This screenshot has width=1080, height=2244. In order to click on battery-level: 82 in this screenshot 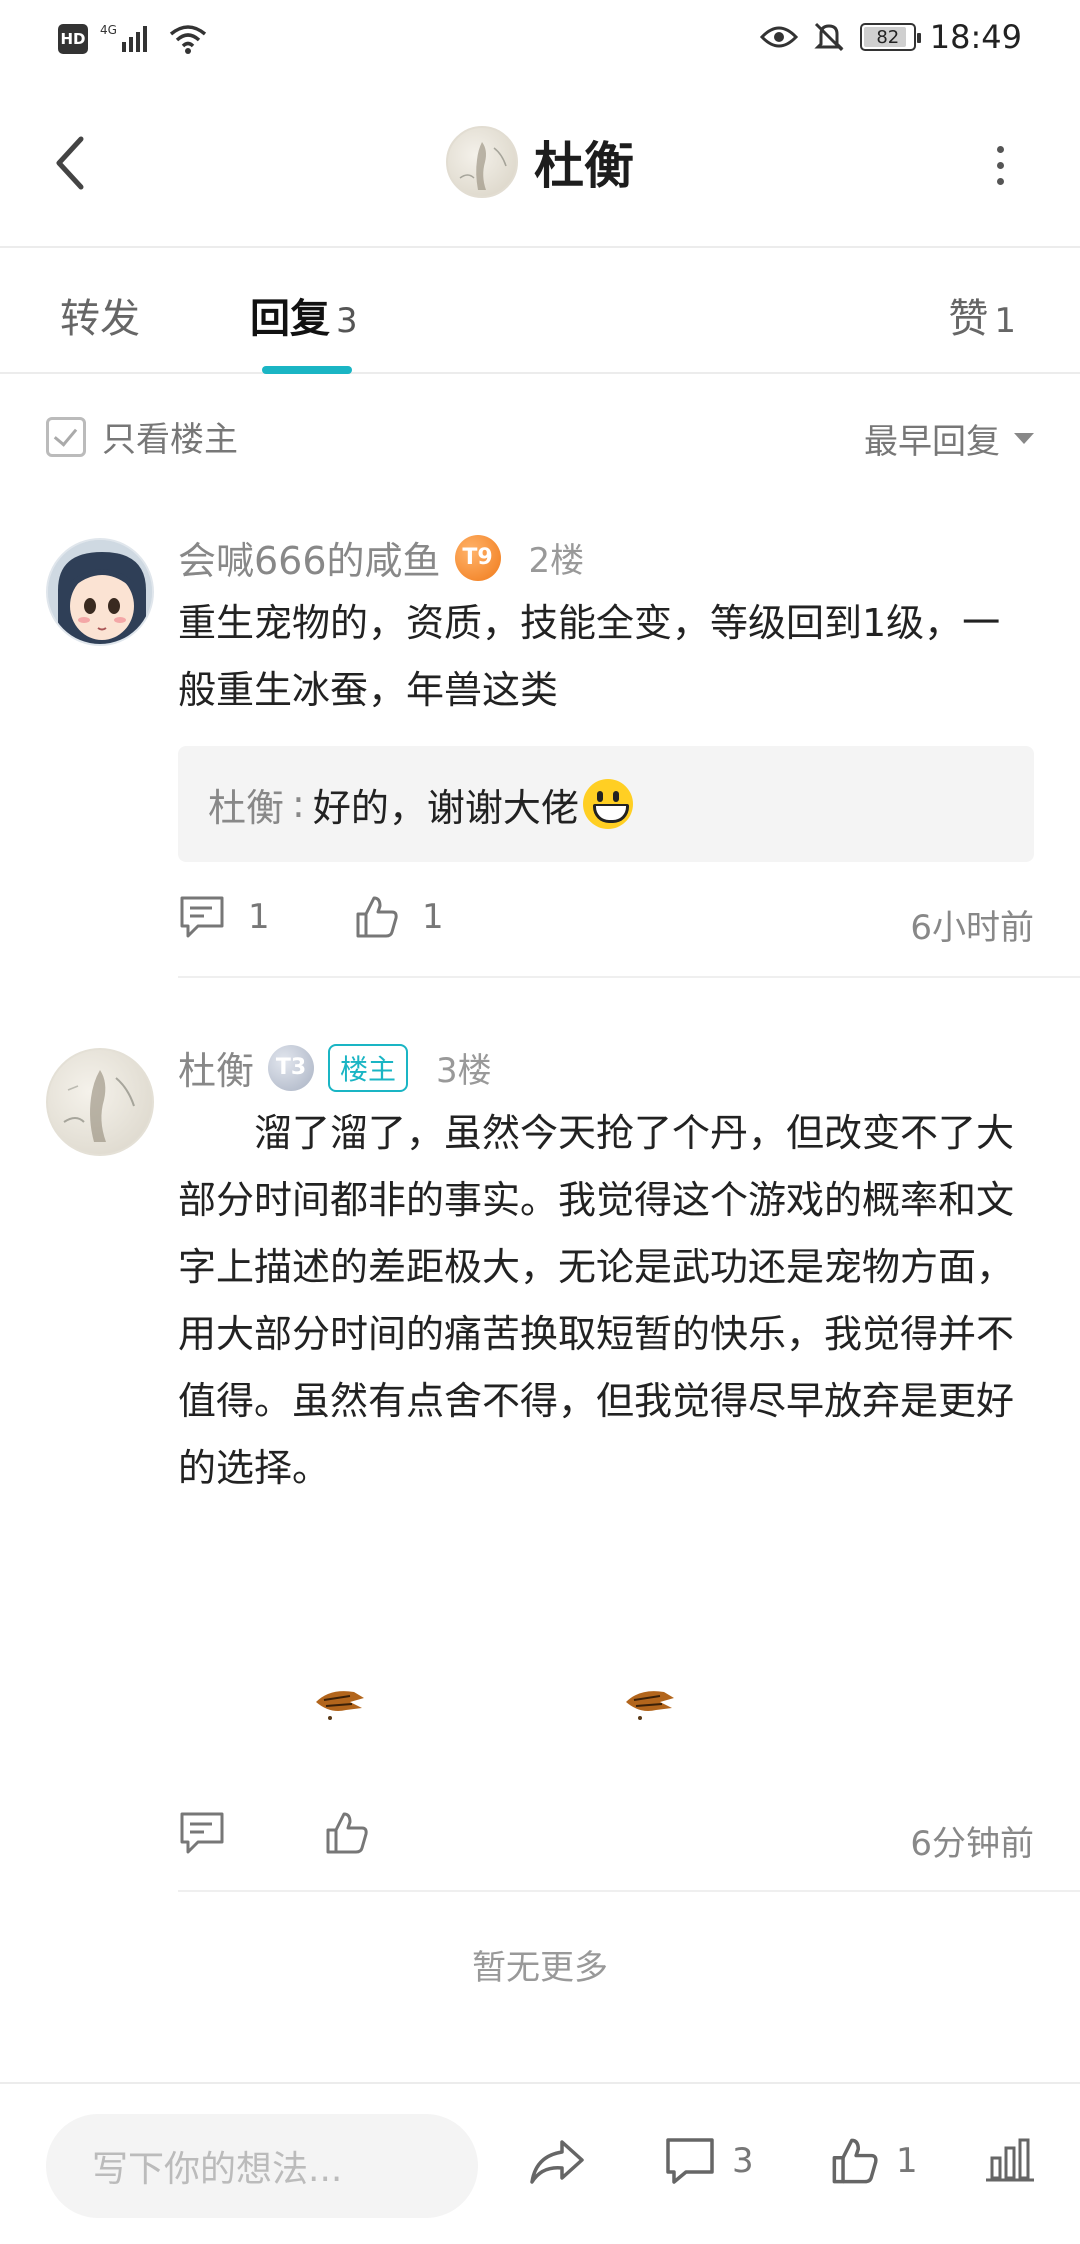, I will do `click(888, 37)`.